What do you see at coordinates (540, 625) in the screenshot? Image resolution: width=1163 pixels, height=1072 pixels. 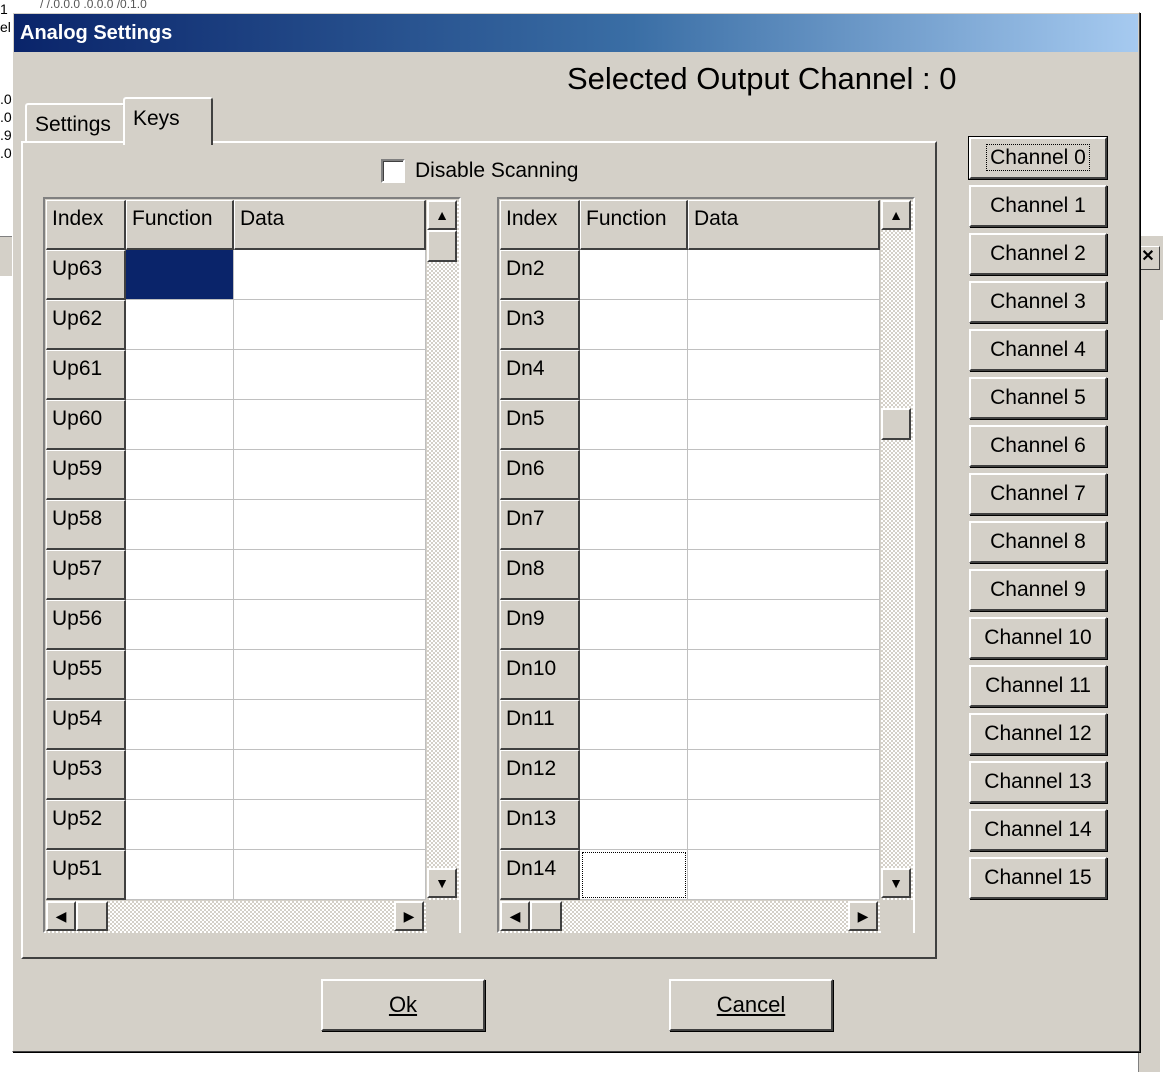 I see `row-index-cell: Dn9` at bounding box center [540, 625].